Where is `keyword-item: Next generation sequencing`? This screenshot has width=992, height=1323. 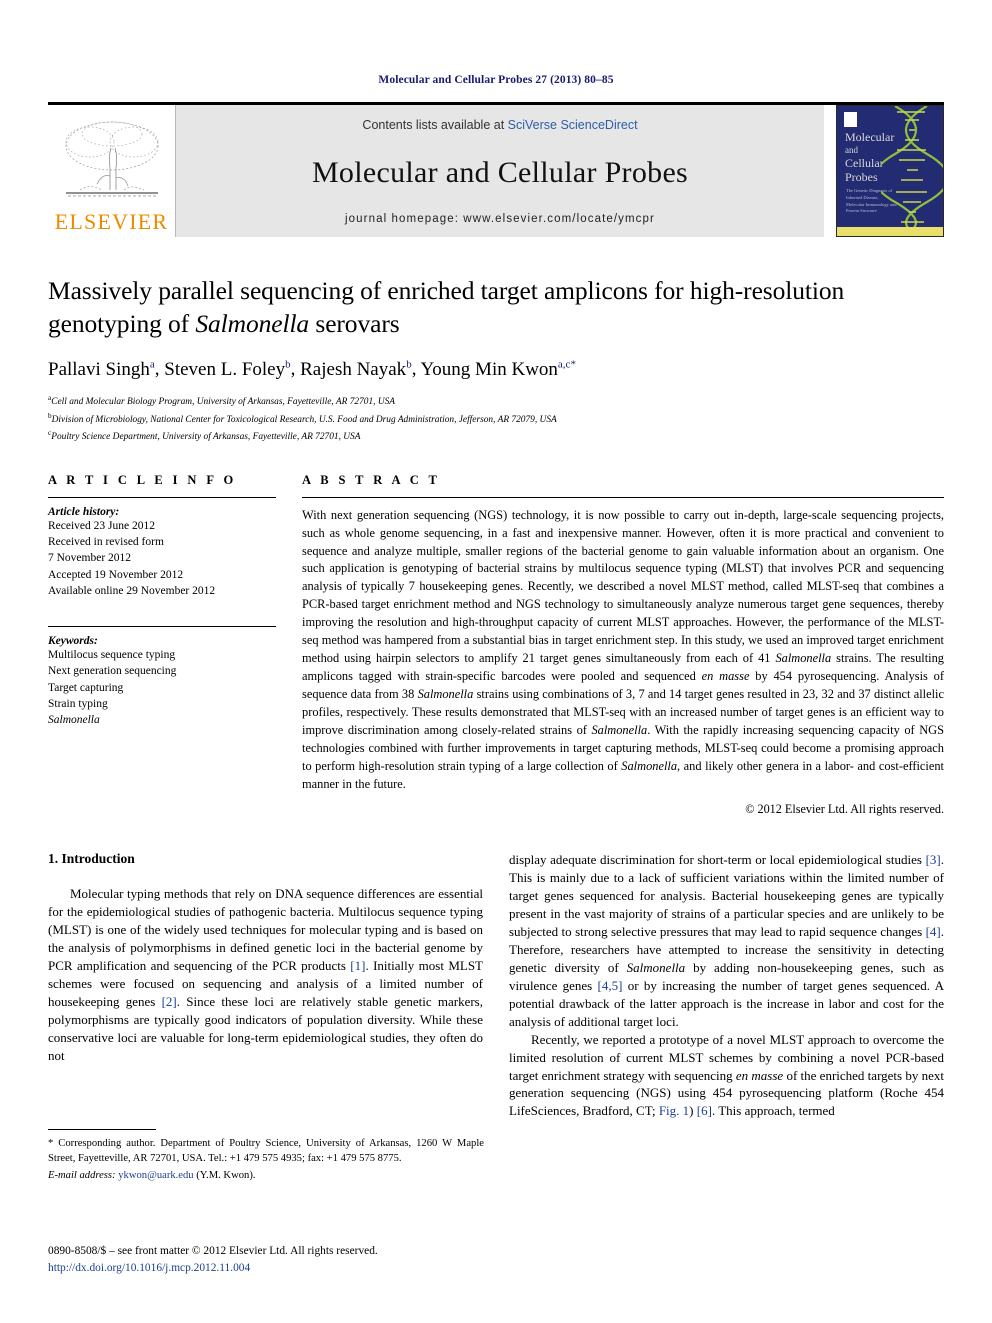 keyword-item: Next generation sequencing is located at coordinates (112, 671).